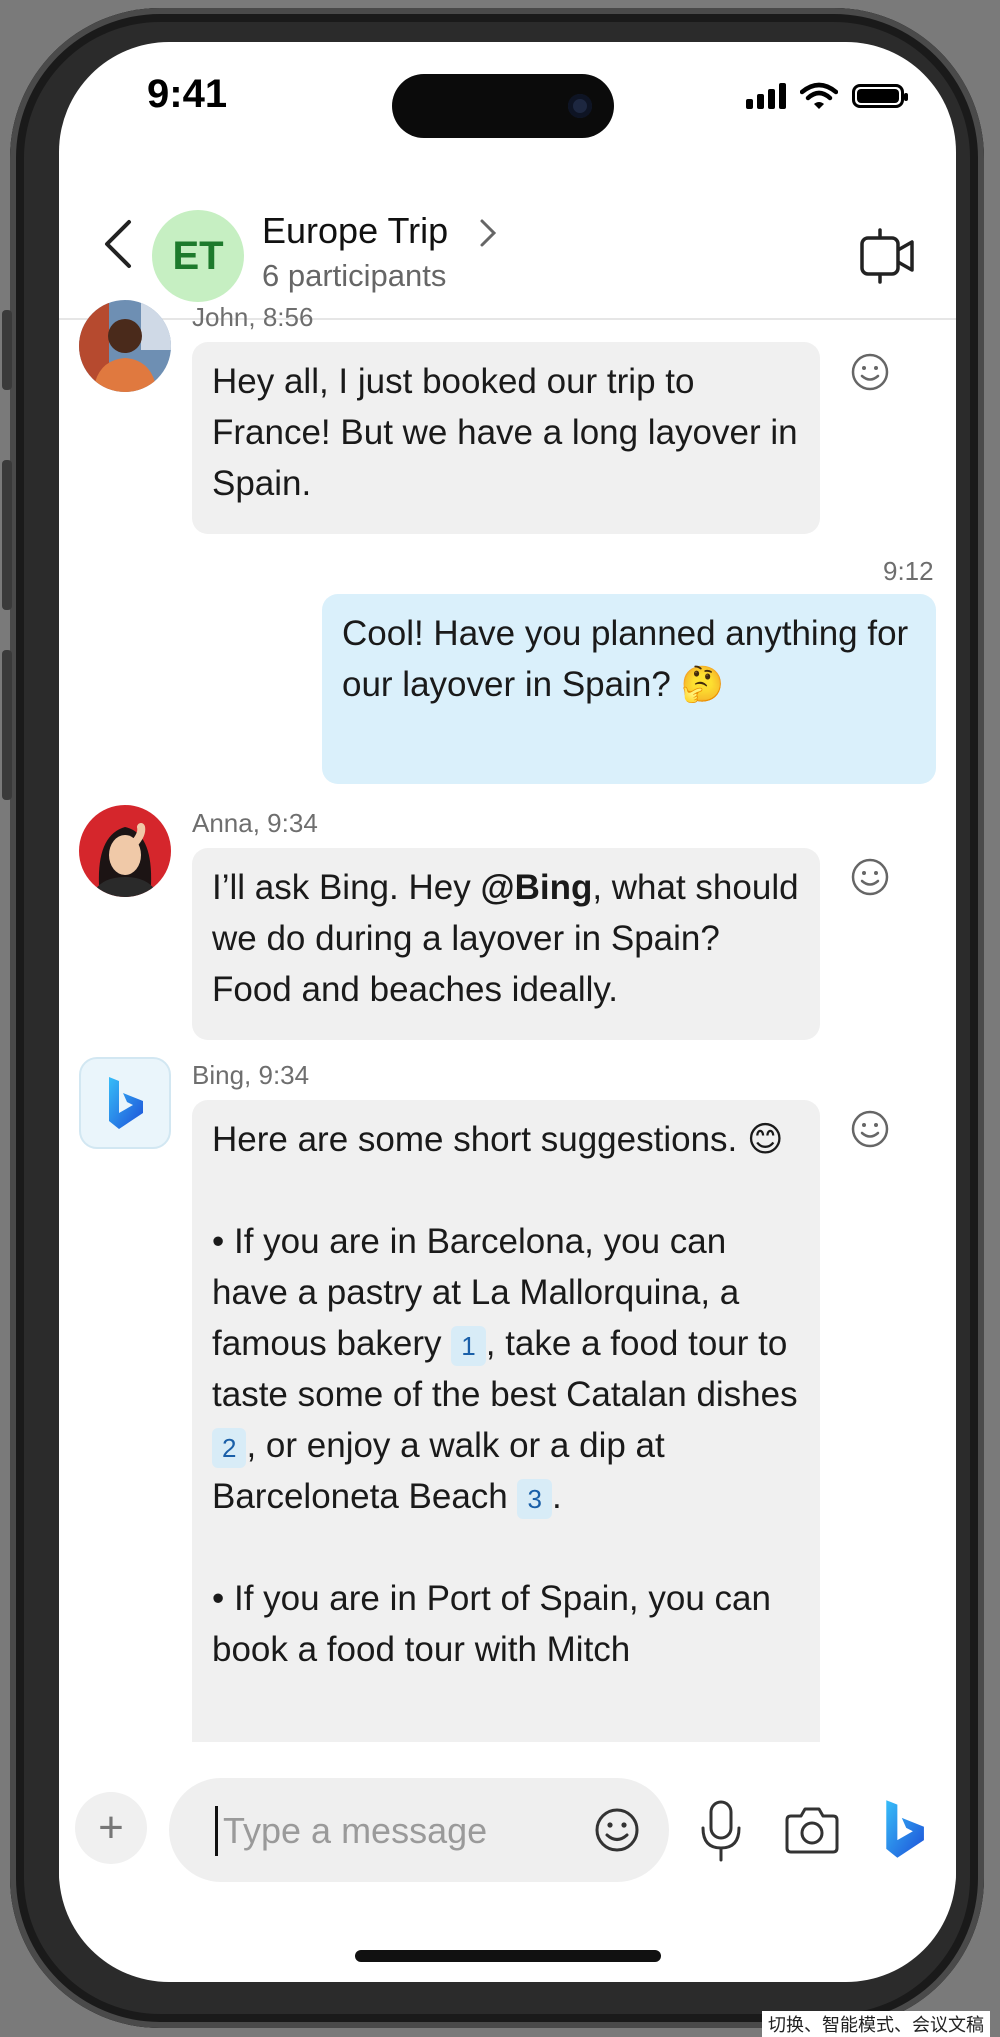 The height and width of the screenshot is (2037, 1000). I want to click on message-meta: John, 8:56, so click(253, 317).